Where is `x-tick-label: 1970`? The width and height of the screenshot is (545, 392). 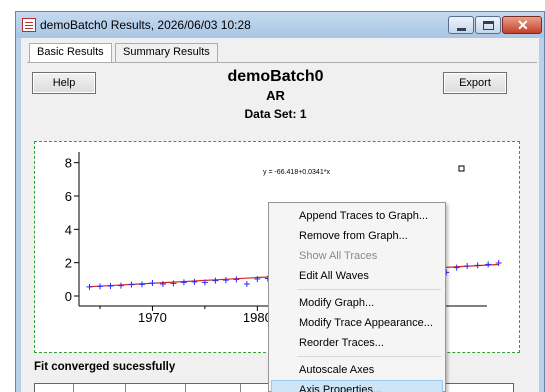
x-tick-label: 1970 is located at coordinates (152, 317).